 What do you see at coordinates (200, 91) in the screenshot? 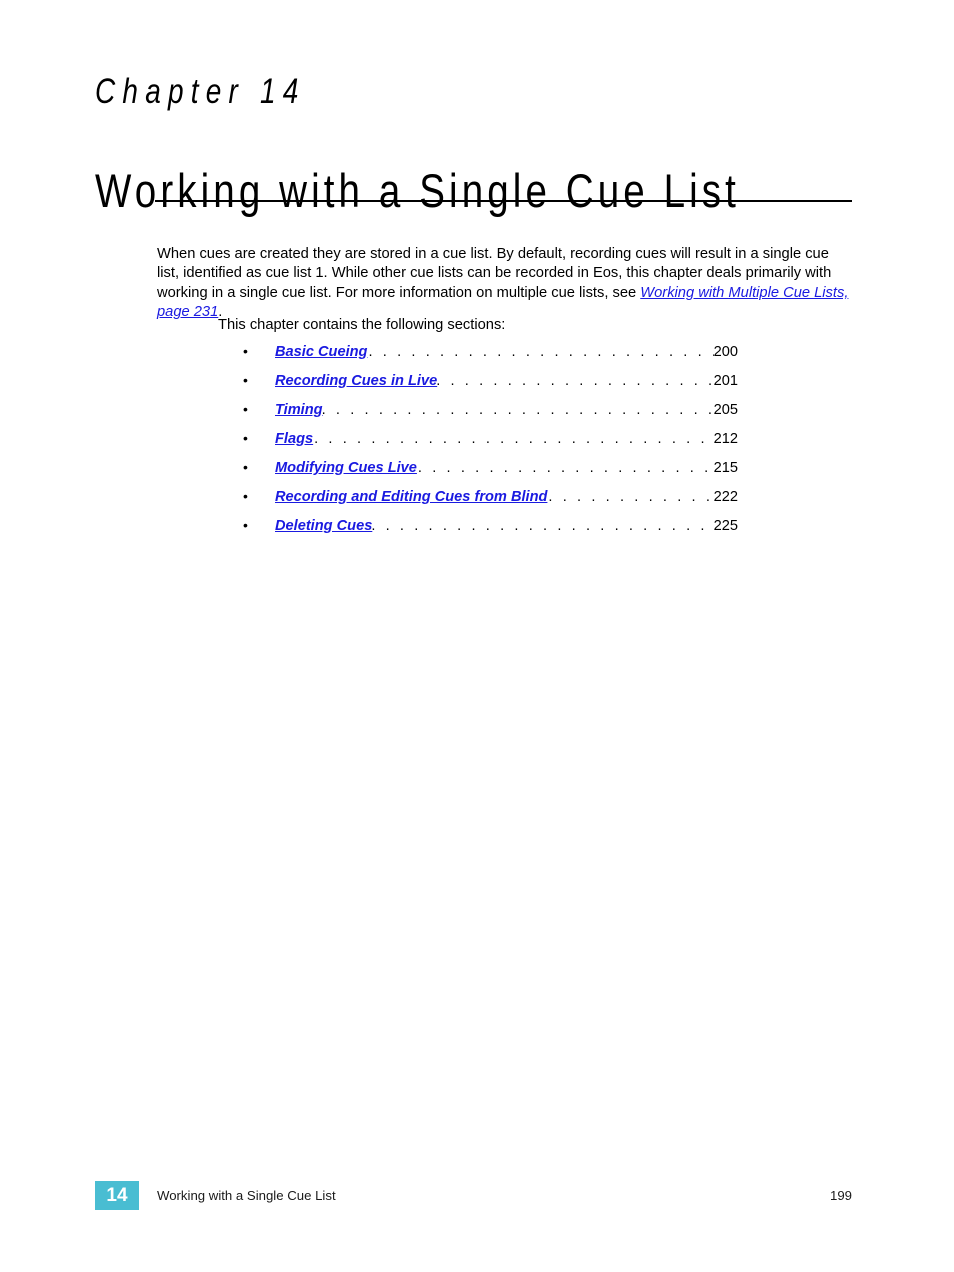
I see `chapter-eyebrow: Chapter 14` at bounding box center [200, 91].